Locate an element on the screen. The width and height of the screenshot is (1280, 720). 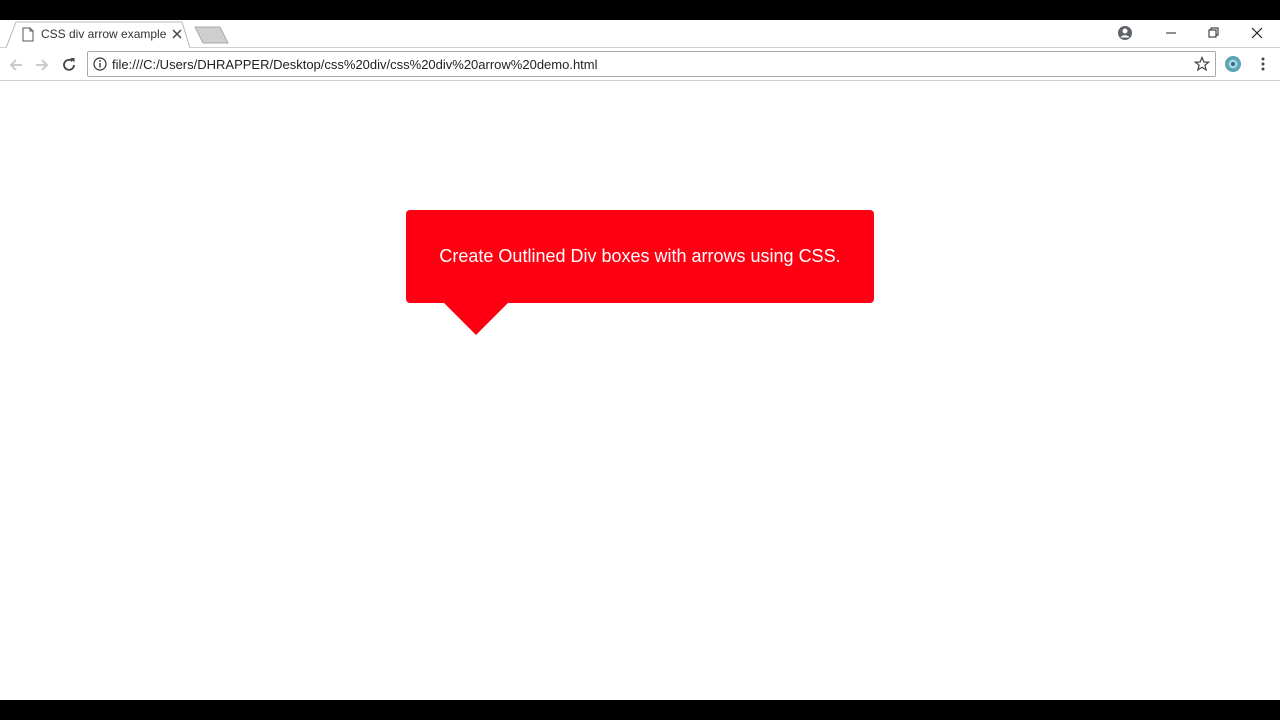
extension-icon is located at coordinates (1233, 64).